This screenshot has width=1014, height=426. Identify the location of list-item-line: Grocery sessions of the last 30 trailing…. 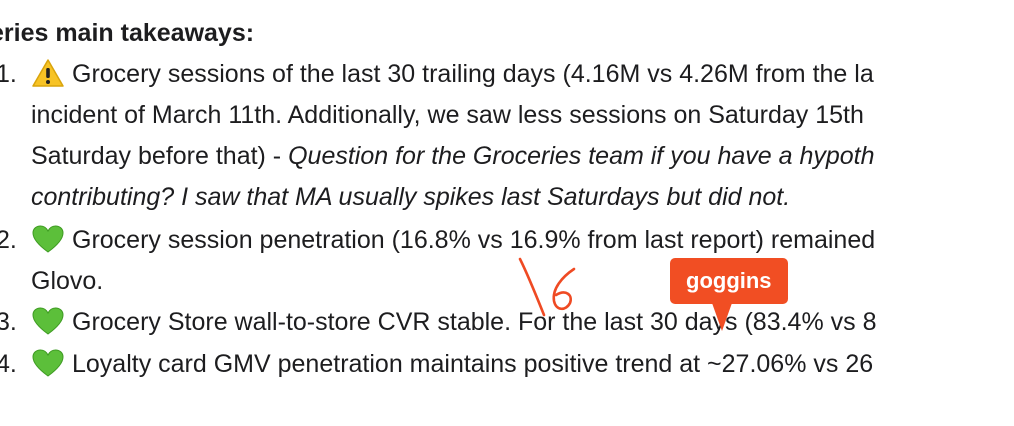
(453, 74).